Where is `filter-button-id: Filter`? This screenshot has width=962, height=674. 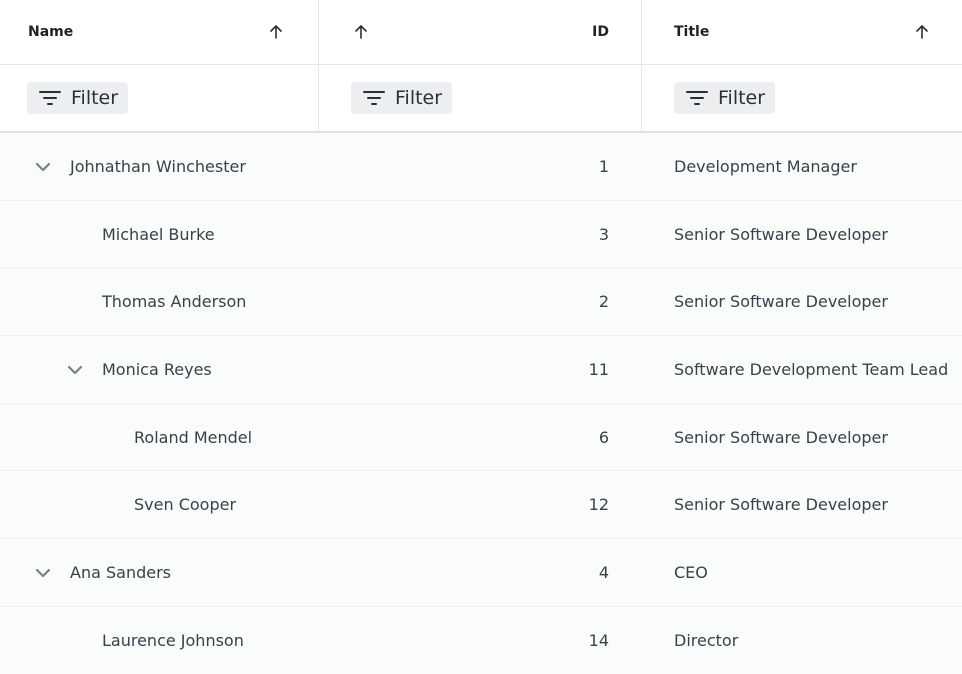 filter-button-id: Filter is located at coordinates (402, 98).